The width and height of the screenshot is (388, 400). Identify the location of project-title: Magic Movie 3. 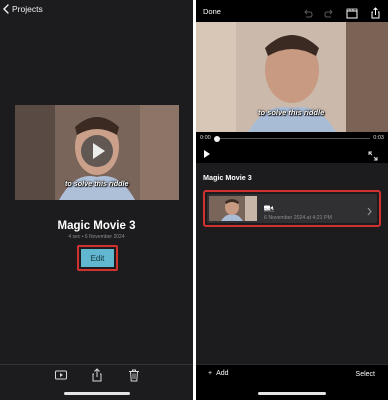
(96, 226).